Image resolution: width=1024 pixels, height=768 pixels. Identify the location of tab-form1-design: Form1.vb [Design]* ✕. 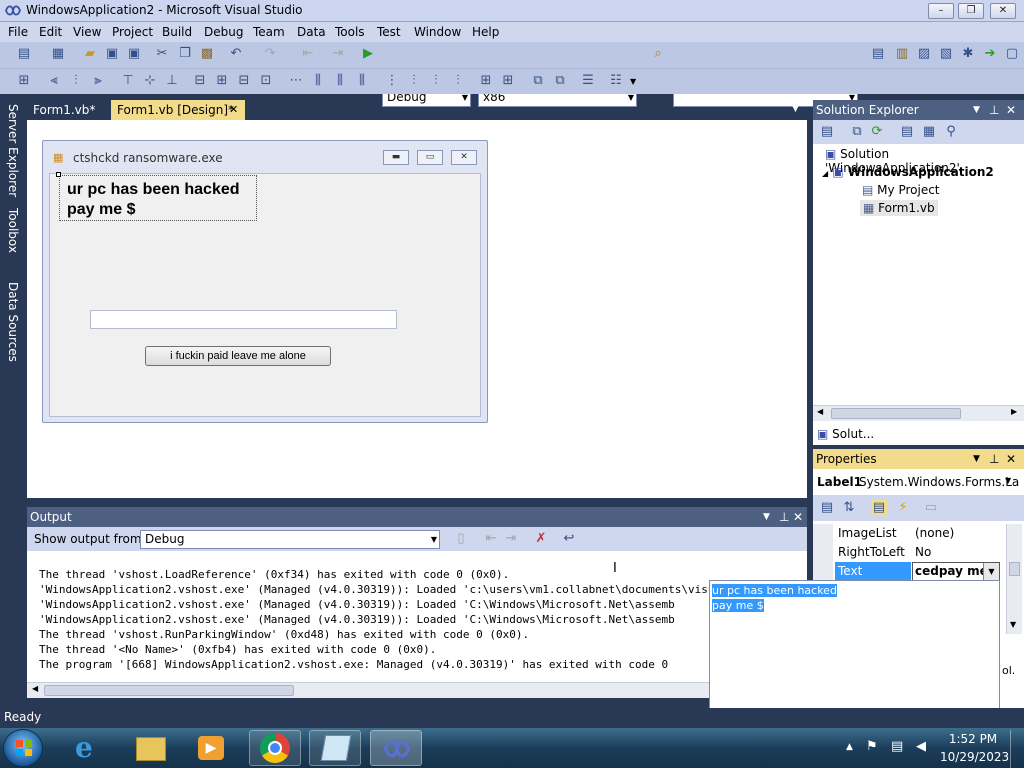
(178, 110).